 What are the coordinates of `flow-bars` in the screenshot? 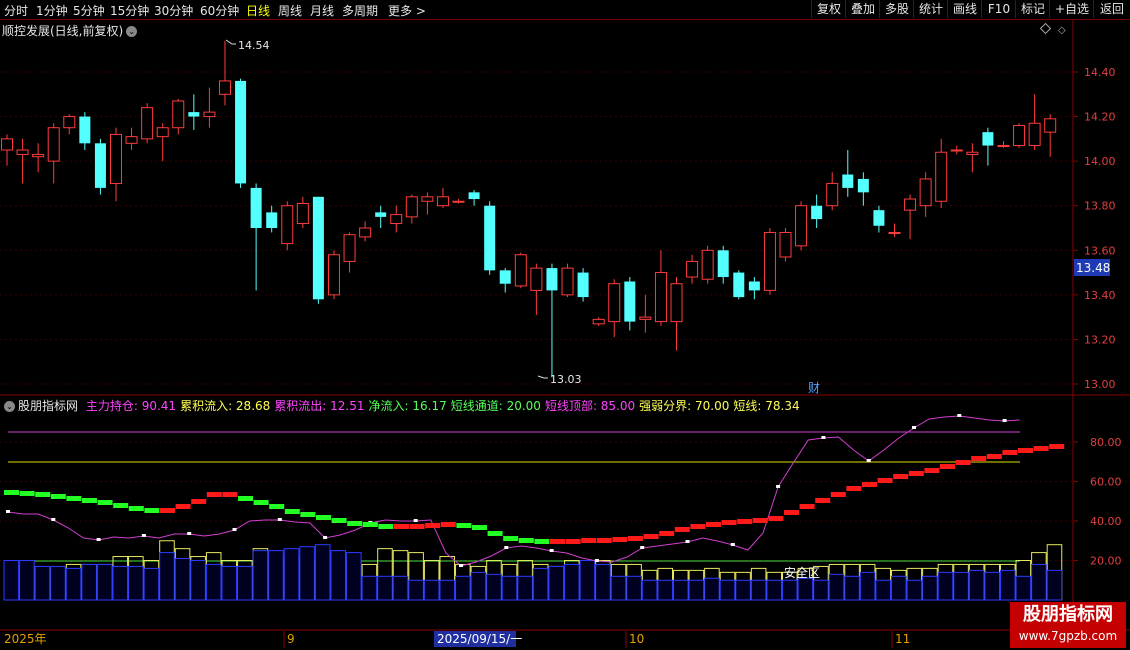 It's located at (533, 570).